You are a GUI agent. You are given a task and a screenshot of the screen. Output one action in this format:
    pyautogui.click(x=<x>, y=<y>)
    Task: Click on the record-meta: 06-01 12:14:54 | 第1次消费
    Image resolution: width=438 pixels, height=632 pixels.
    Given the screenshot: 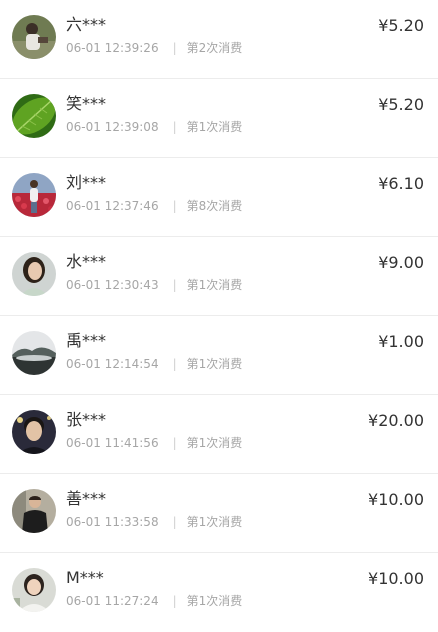 What is the action you would take?
    pyautogui.click(x=154, y=364)
    